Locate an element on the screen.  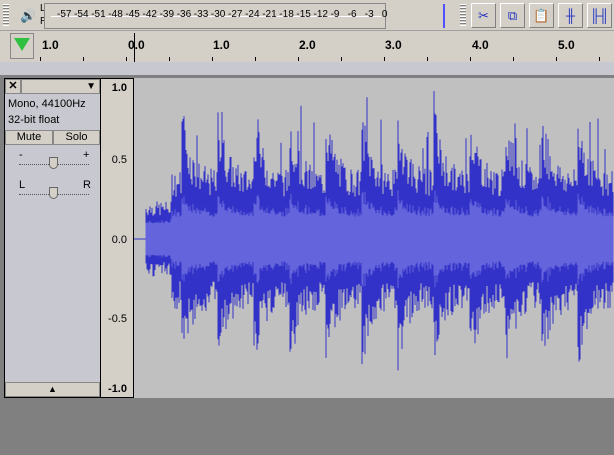
meter-tick: -33 is located at coordinates (201, 14).